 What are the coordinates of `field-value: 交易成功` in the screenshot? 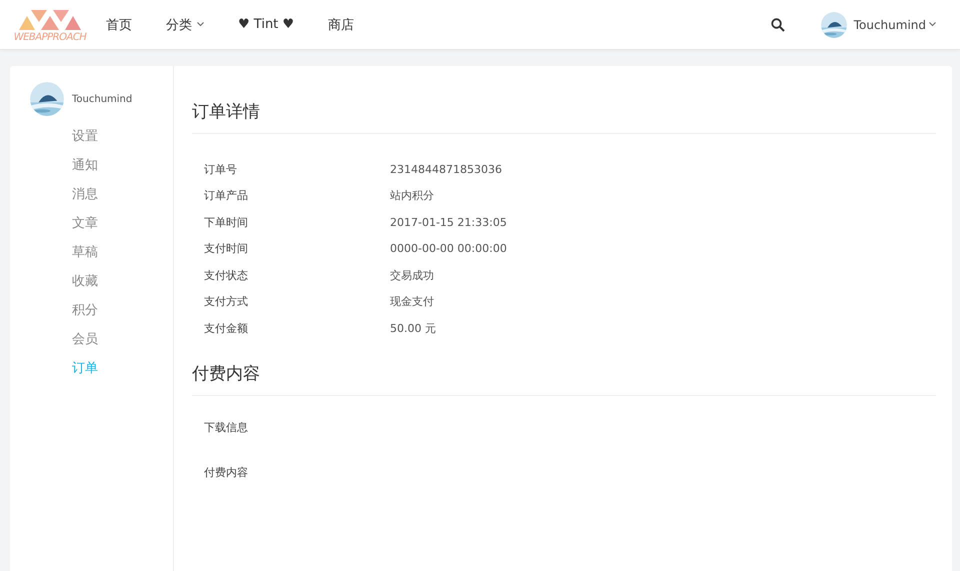 It's located at (412, 275).